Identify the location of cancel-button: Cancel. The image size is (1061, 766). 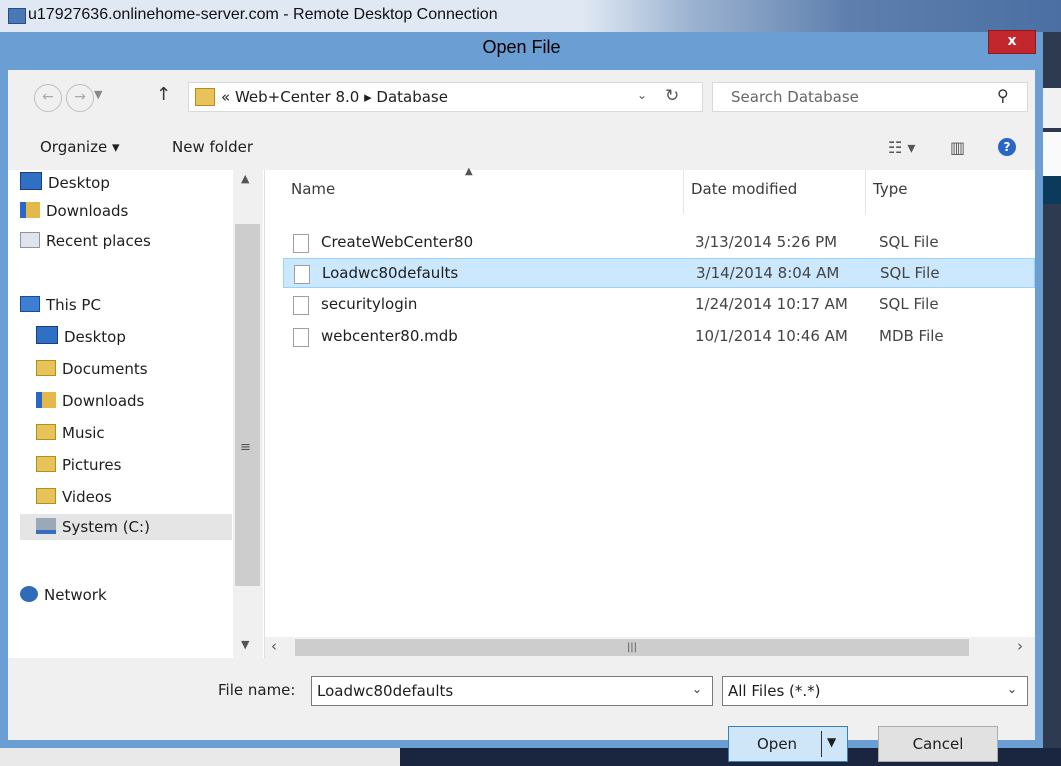
(938, 744).